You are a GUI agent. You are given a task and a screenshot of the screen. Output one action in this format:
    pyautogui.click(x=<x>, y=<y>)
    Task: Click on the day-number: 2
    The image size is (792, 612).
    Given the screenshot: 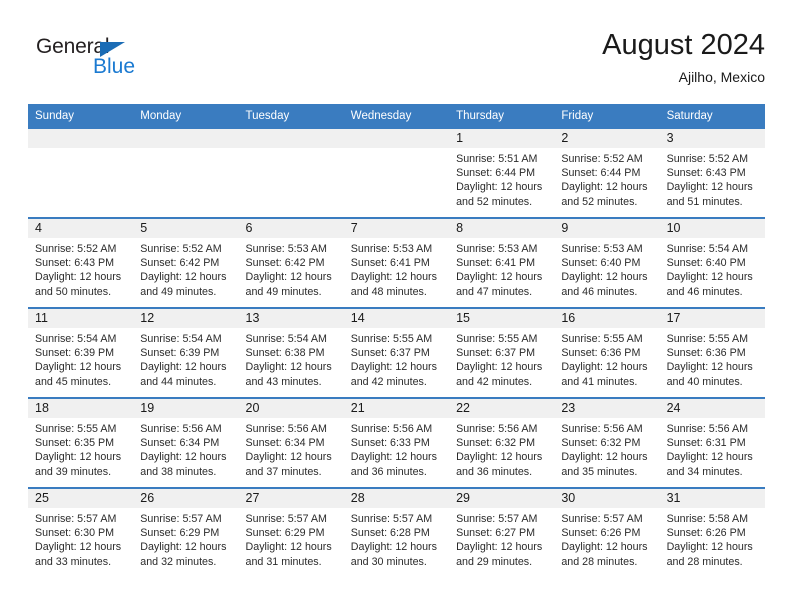 What is the action you would take?
    pyautogui.click(x=565, y=138)
    